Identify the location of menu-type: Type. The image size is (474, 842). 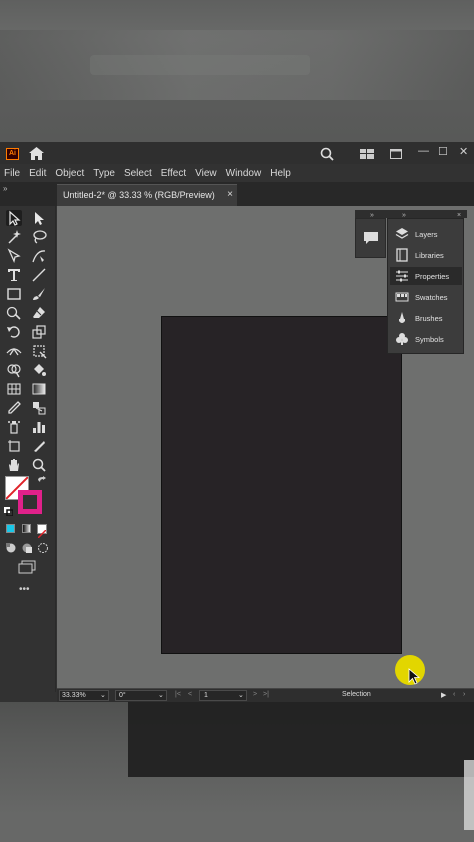
(104, 173).